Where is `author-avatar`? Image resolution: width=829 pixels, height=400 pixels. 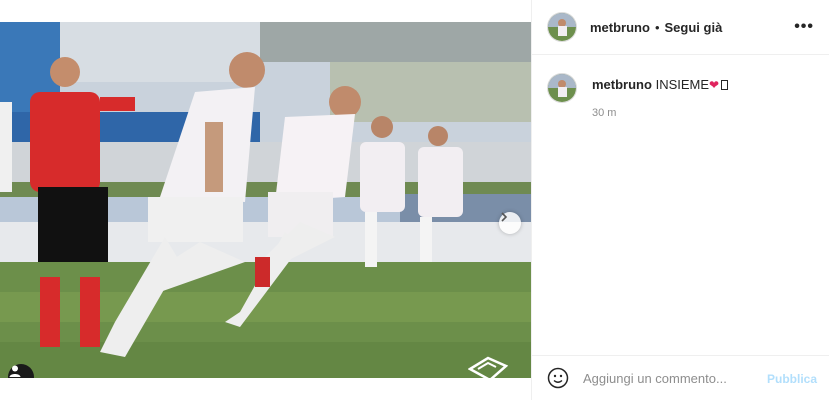
author-avatar is located at coordinates (562, 27).